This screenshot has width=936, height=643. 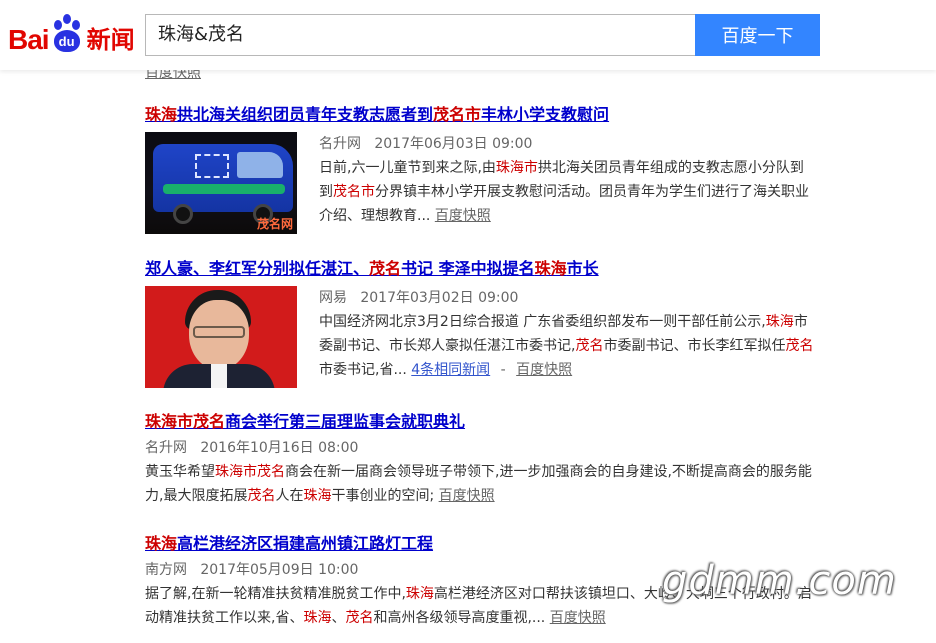 I want to click on text-segment: 书记 李泽中拟提名, so click(x=468, y=268).